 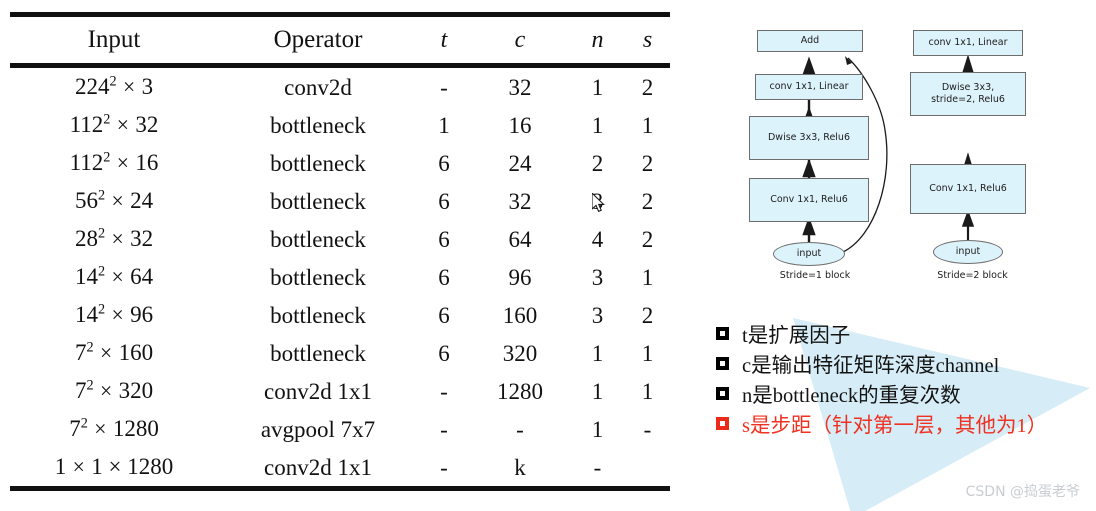 I want to click on table-row: 1 × 1 × 1280 conv2d 1x1 - k -, so click(x=340, y=468).